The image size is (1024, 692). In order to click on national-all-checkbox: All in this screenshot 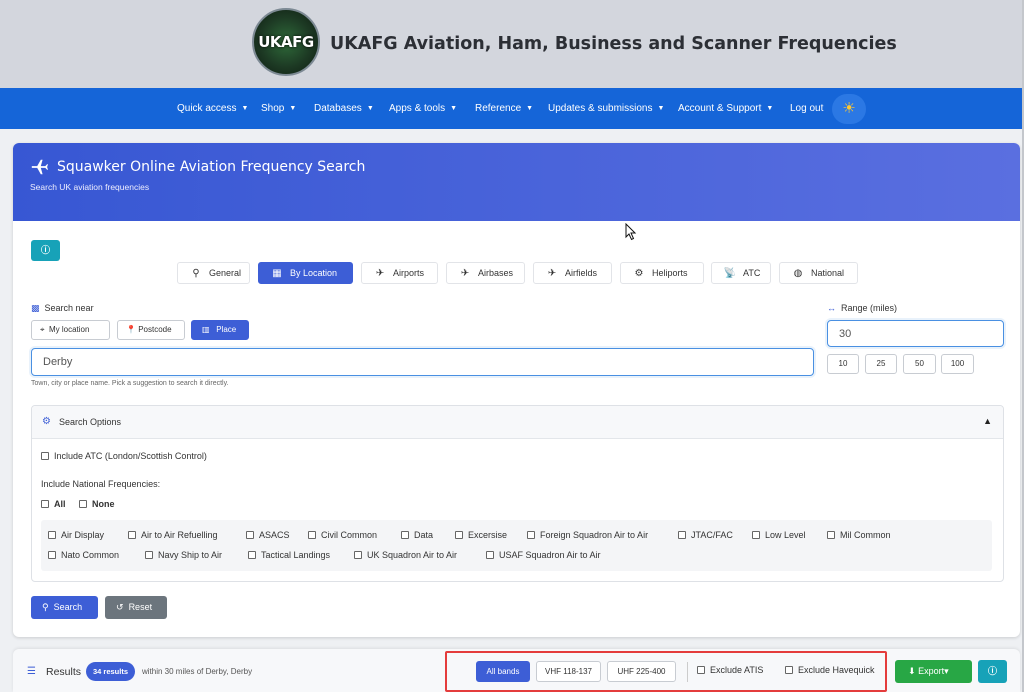, I will do `click(53, 504)`.